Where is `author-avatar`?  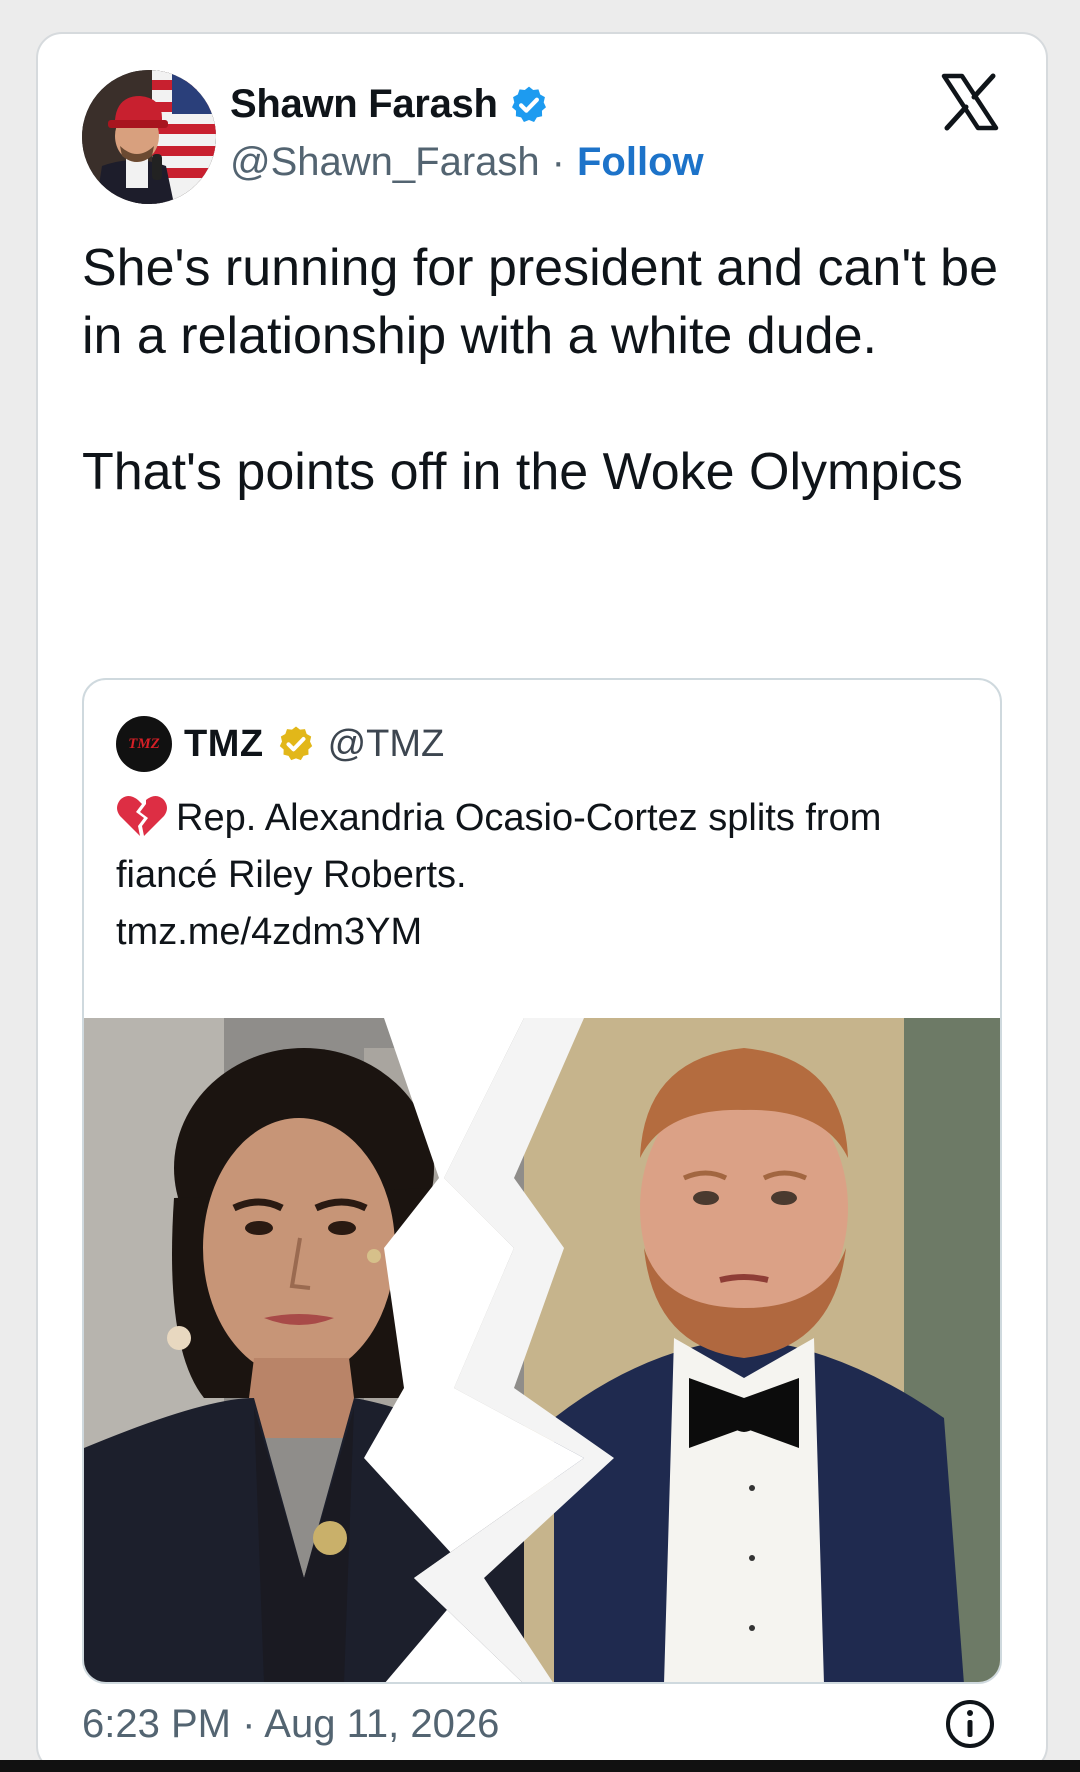
author-avatar is located at coordinates (149, 137).